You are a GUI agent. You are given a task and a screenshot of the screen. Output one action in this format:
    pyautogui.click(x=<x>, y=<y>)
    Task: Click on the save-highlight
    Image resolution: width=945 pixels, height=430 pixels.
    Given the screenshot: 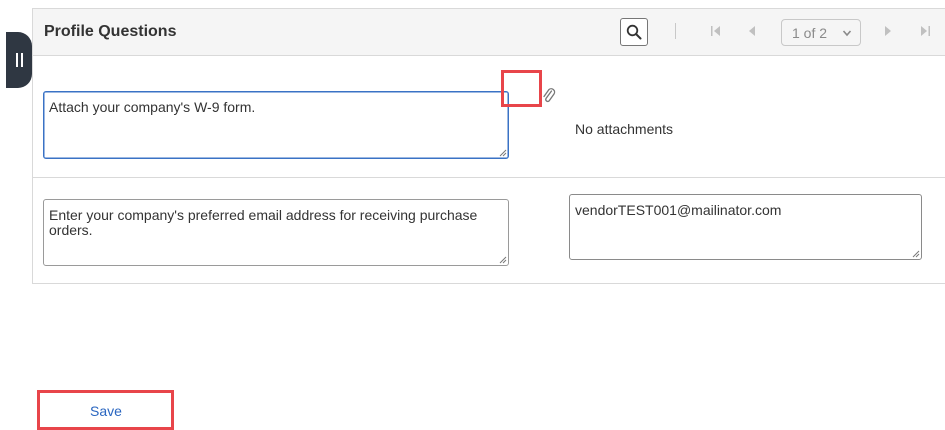 What is the action you would take?
    pyautogui.click(x=105, y=410)
    